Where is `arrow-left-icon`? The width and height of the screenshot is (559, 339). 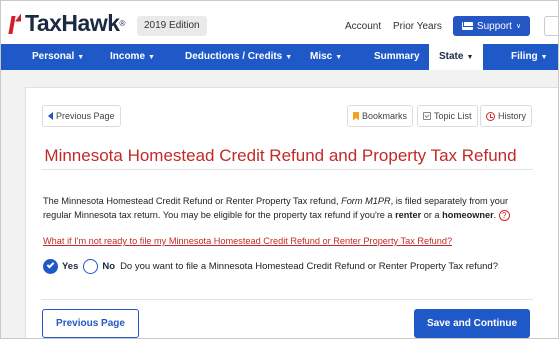 arrow-left-icon is located at coordinates (50, 116).